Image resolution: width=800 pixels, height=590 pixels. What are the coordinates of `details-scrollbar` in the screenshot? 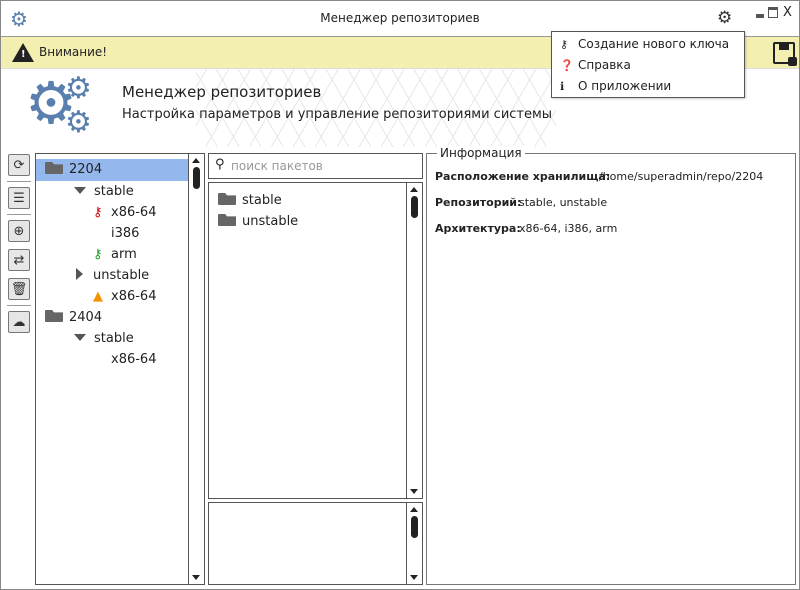 It's located at (414, 543).